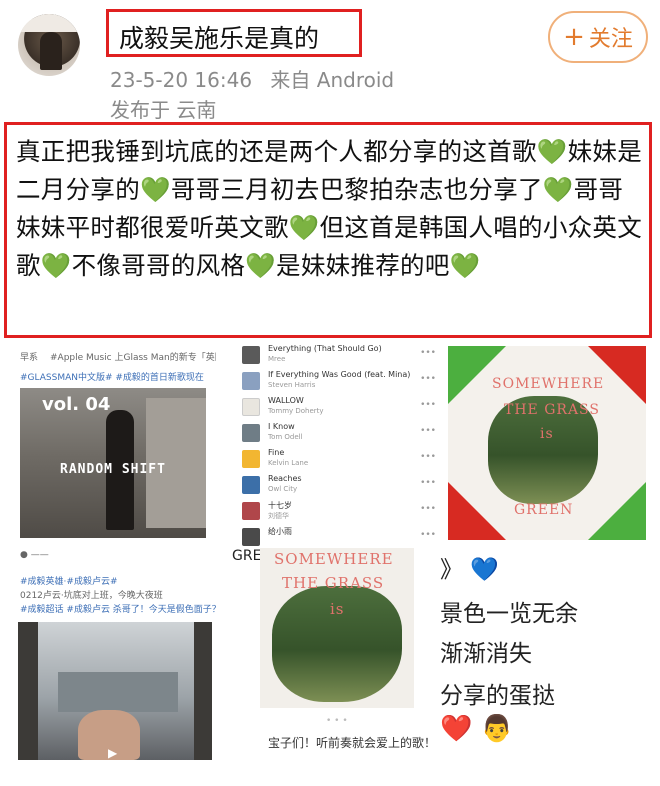 This screenshot has height=786, width=660. Describe the element at coordinates (363, 265) in the screenshot. I see `post-text-segment: 是妹妹推荐的吧` at that location.